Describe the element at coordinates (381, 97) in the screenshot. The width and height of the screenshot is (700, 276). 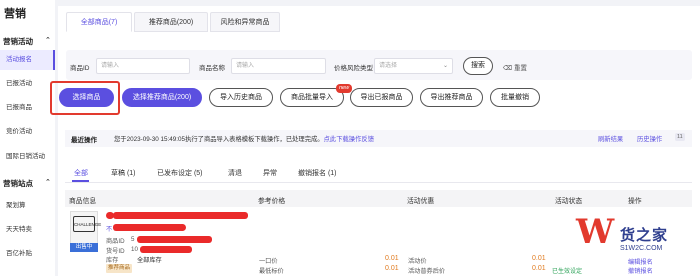
I see `export-reported-button: 导出已报商品` at that location.